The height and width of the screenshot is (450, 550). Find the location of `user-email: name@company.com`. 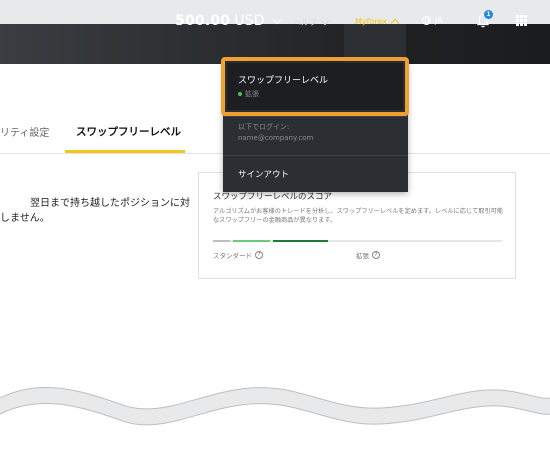

user-email: name@company.com is located at coordinates (276, 138).